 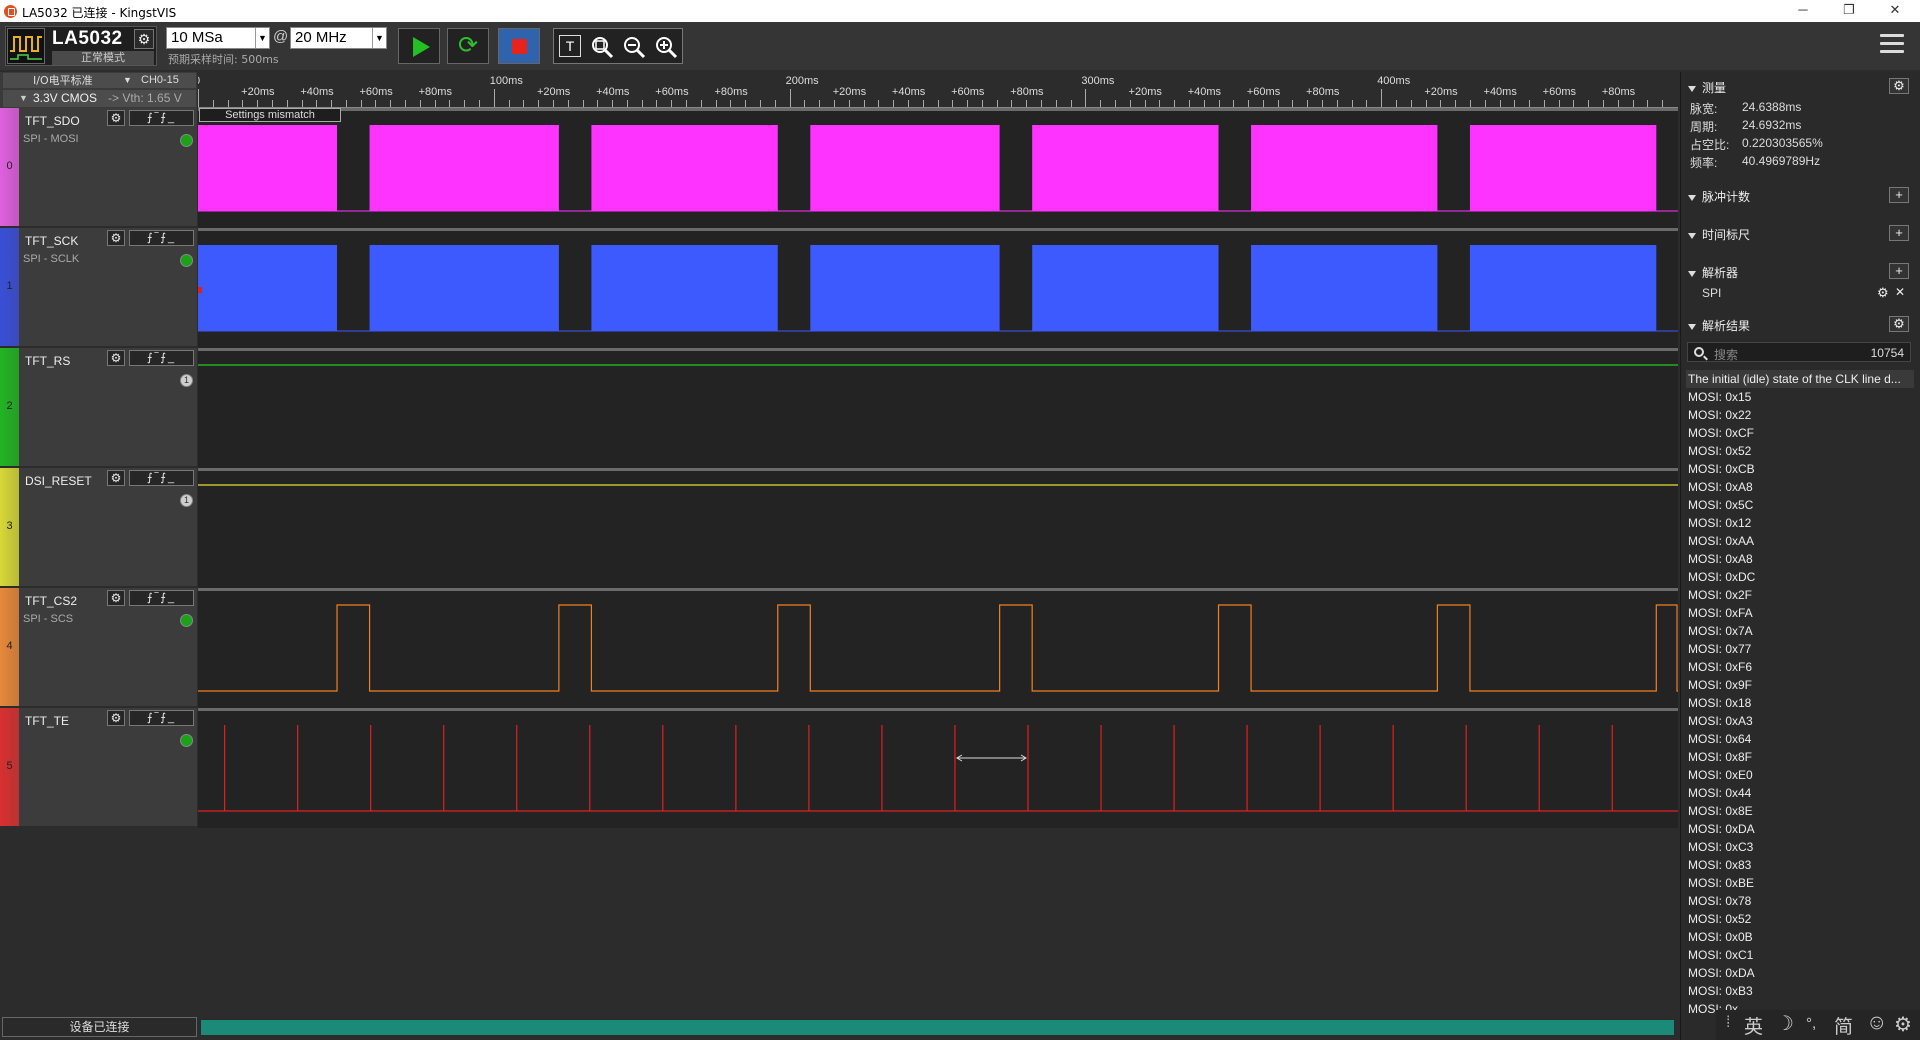 What do you see at coordinates (1899, 86) in the screenshot?
I see `measure-settings-button: ⚙` at bounding box center [1899, 86].